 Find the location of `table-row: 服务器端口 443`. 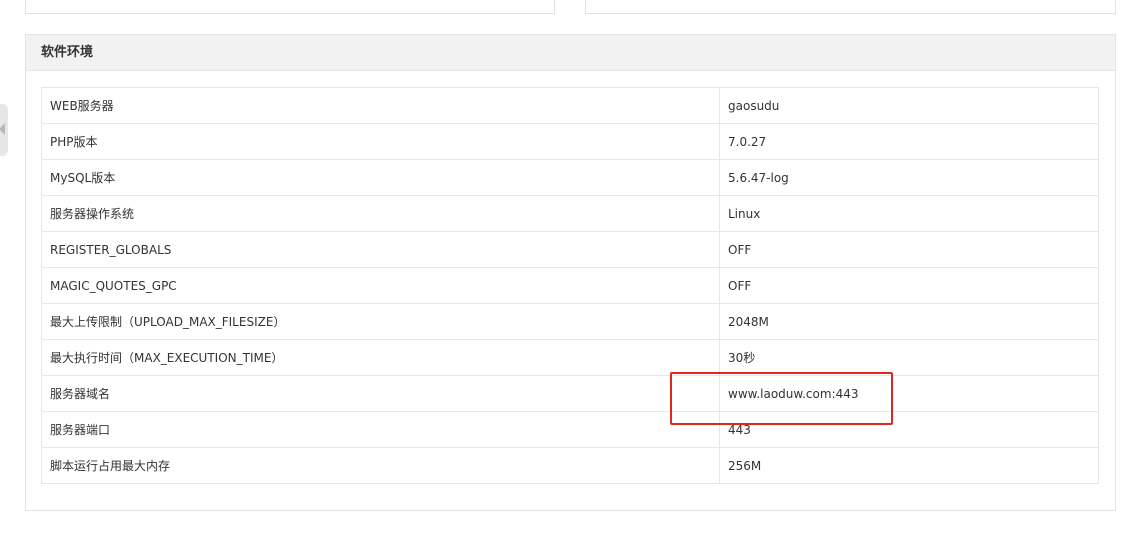

table-row: 服务器端口 443 is located at coordinates (570, 429).